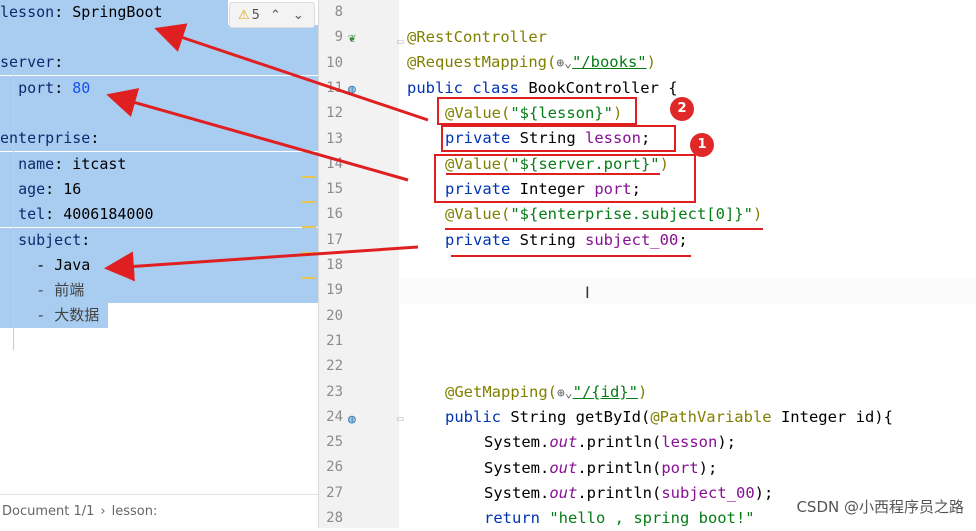 The image size is (976, 531). Describe the element at coordinates (275, 15) in the screenshot. I see `chevron-up-icon: ⌃` at that location.